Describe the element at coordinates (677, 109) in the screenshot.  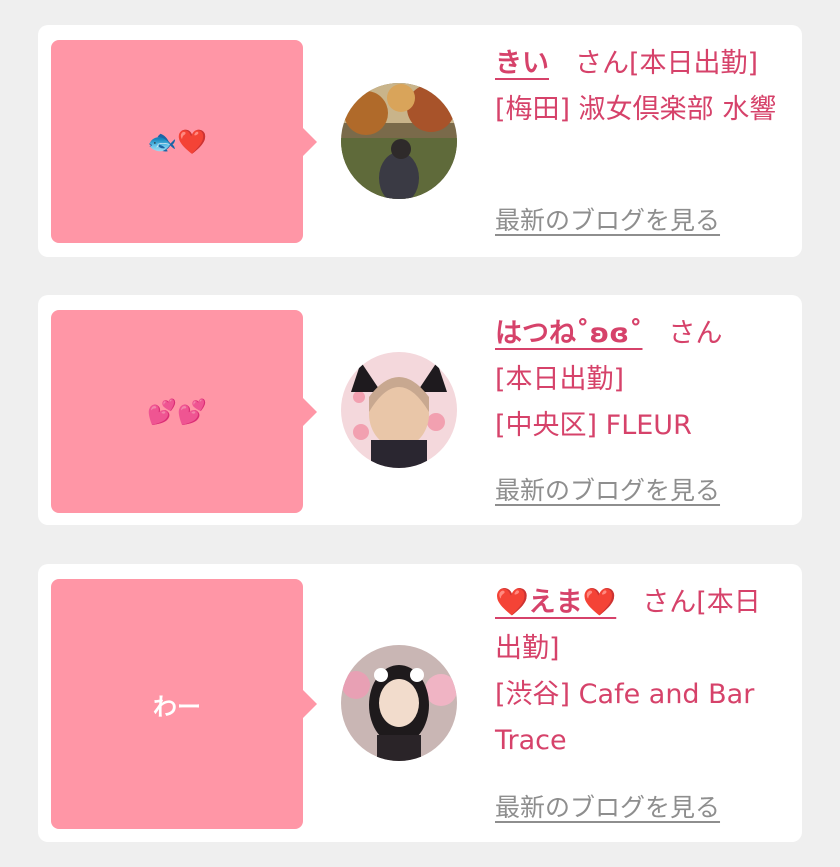
I see `shop-name: 淑女倶楽部 水響` at that location.